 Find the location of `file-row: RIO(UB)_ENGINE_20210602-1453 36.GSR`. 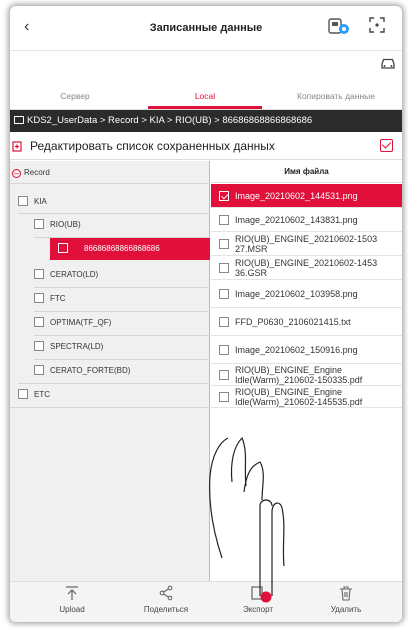

file-row: RIO(UB)_ENGINE_20210602-1453 36.GSR is located at coordinates (306, 268).